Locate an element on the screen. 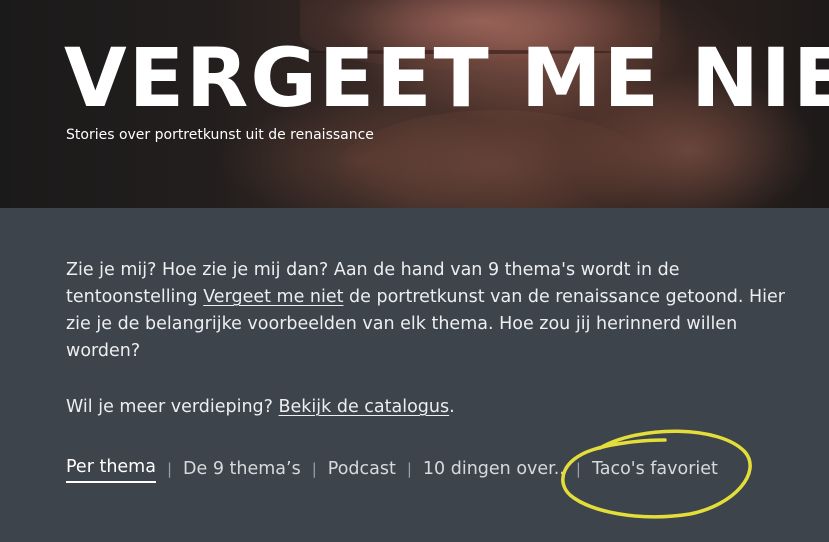  nav-item-per-thema: Per thema is located at coordinates (111, 468).